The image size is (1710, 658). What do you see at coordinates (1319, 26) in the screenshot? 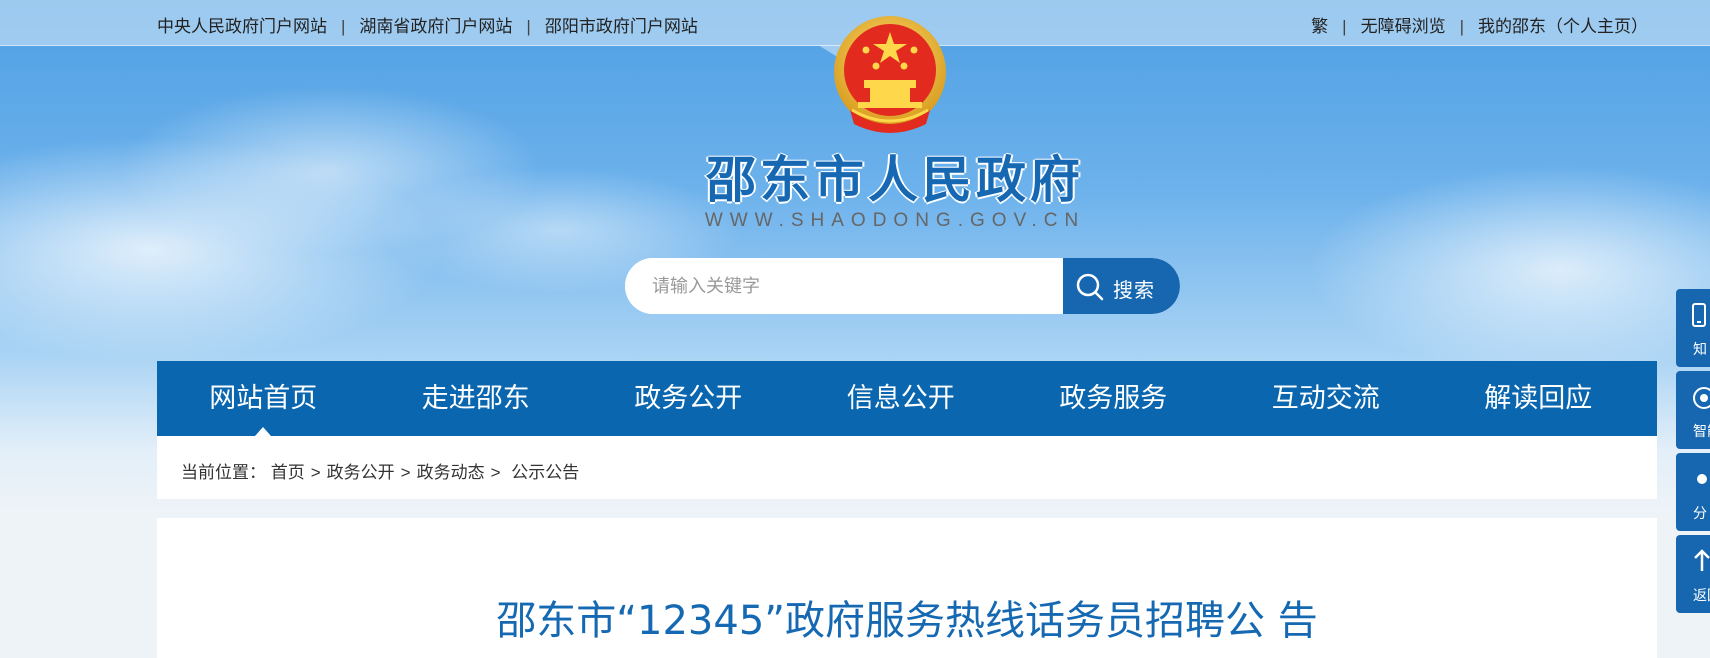
I see `traditional-chinese-toggle: 繁` at bounding box center [1319, 26].